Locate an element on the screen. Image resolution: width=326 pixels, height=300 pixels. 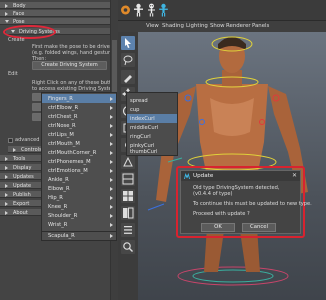
menu-item: Wrist_R is located at coordinates (79, 224).